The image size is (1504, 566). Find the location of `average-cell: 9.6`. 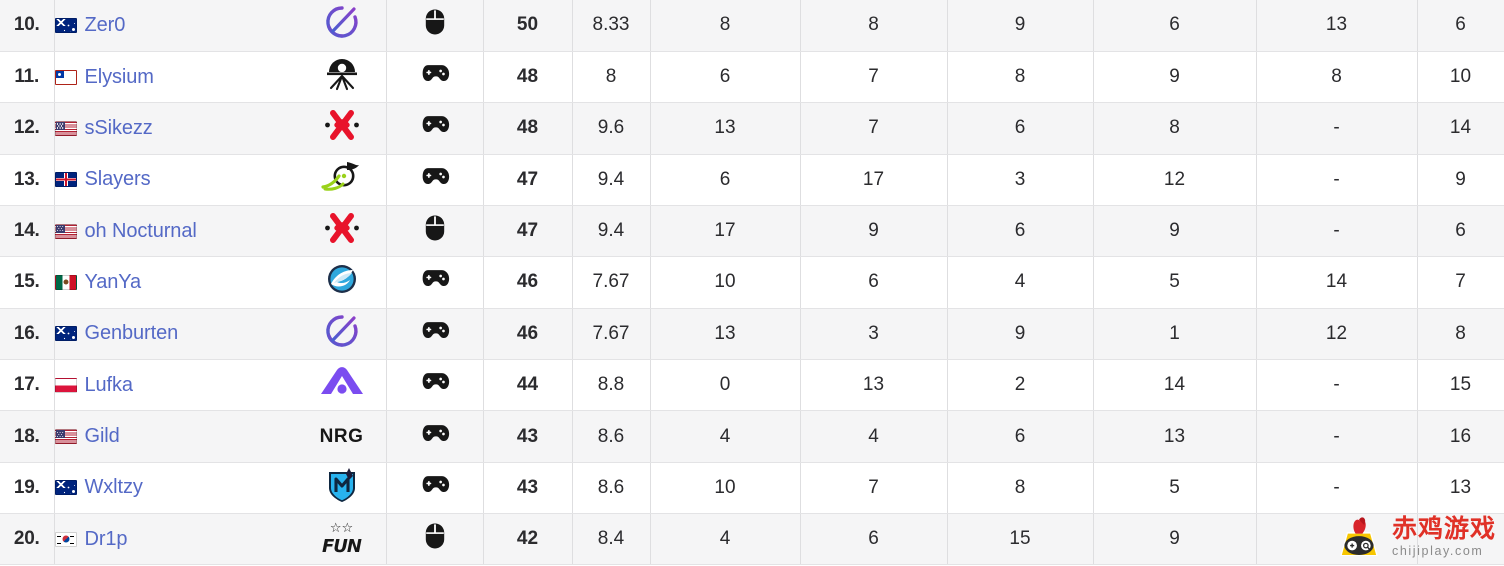

average-cell: 9.6 is located at coordinates (611, 128).